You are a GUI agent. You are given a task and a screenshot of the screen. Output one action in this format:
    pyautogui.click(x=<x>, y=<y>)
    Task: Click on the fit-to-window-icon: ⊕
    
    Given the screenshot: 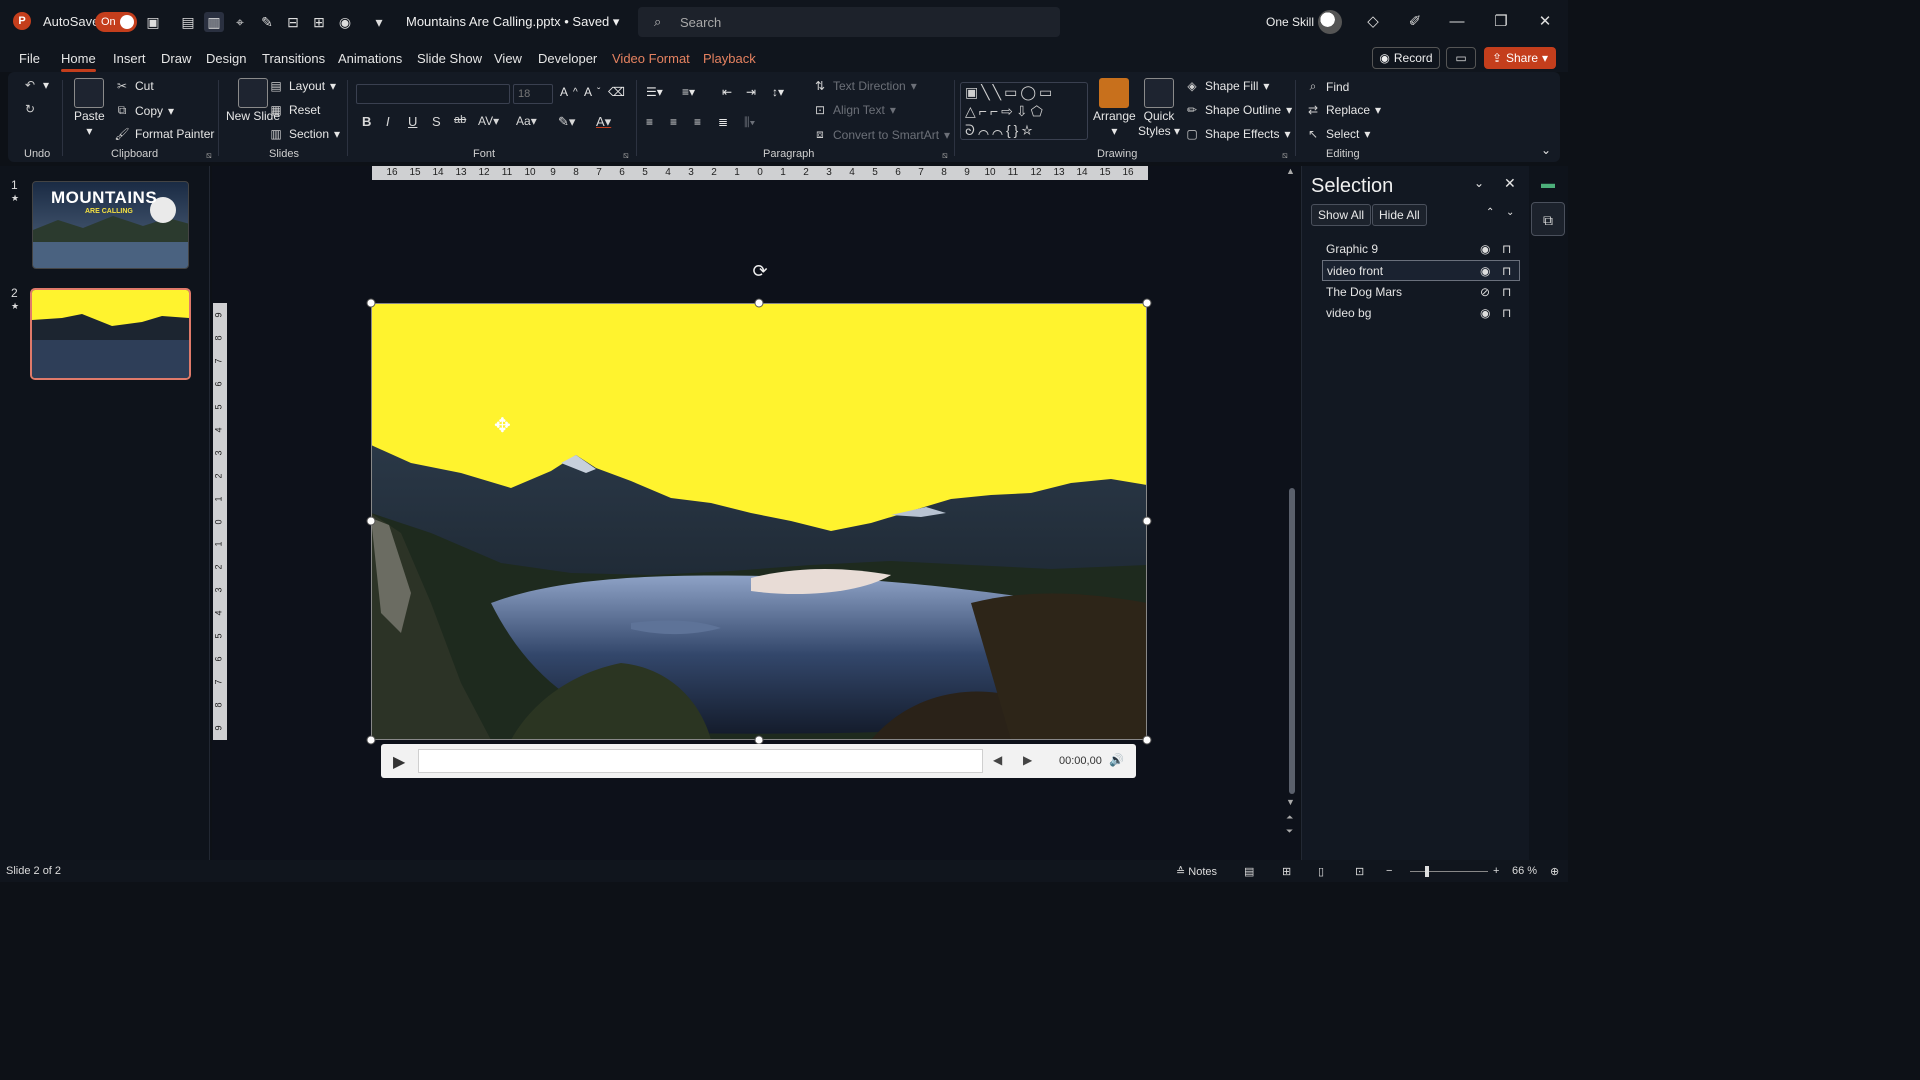 What is the action you would take?
    pyautogui.click(x=1554, y=871)
    